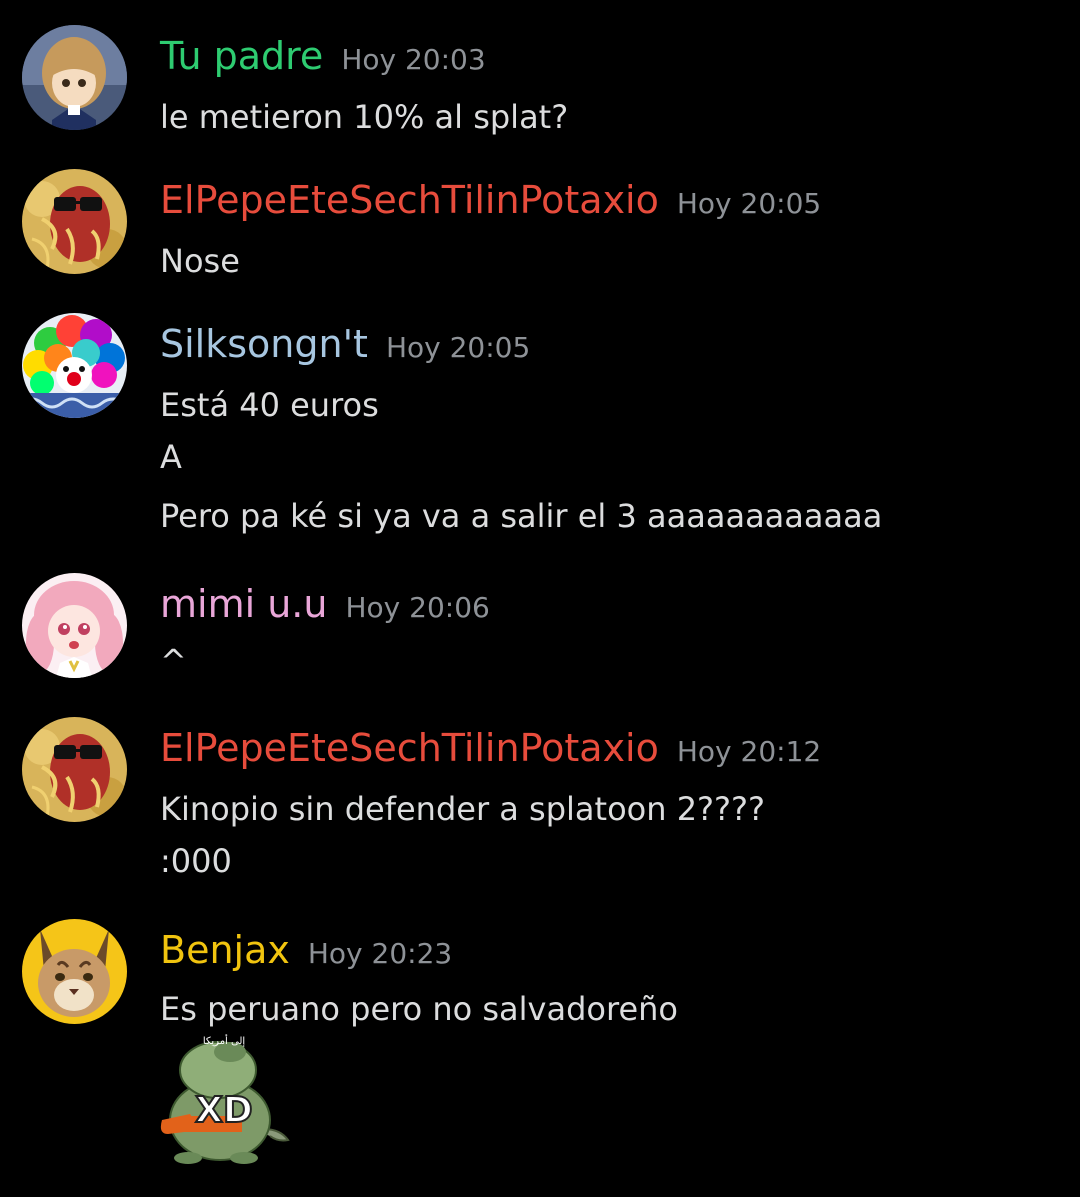 The height and width of the screenshot is (1197, 1080). Describe the element at coordinates (462, 809) in the screenshot. I see `message-text: Kinopio sin defender a splatoon 2????` at that location.